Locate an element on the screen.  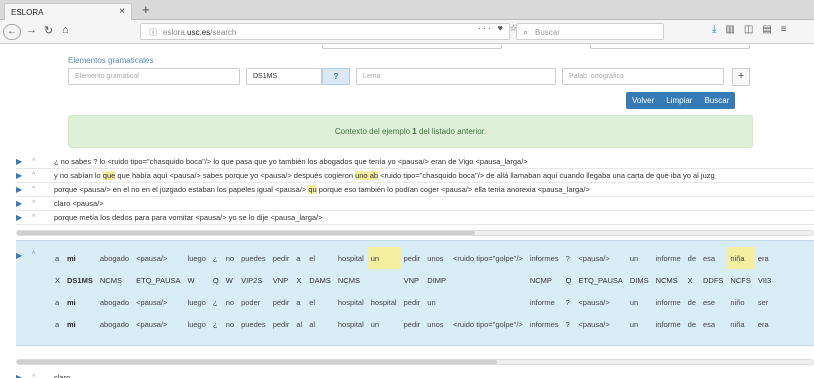
tag-input: DS1MS is located at coordinates (284, 76).